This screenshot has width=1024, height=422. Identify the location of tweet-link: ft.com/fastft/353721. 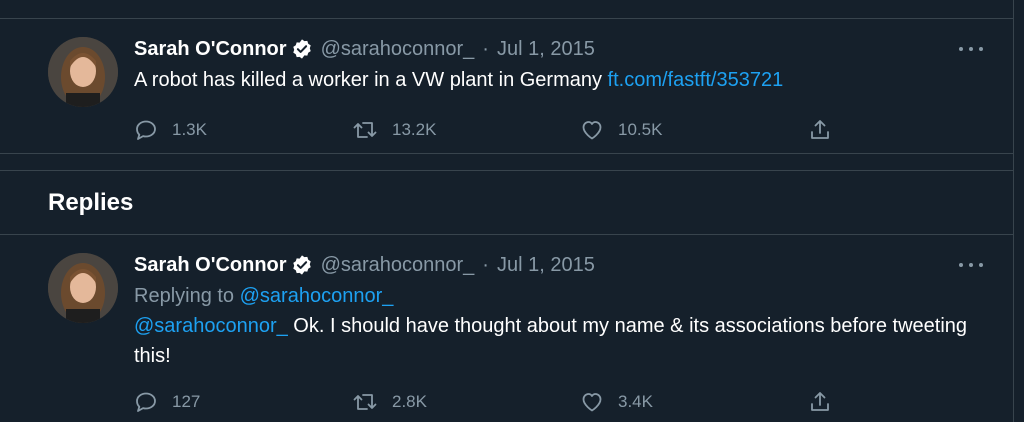
(696, 80).